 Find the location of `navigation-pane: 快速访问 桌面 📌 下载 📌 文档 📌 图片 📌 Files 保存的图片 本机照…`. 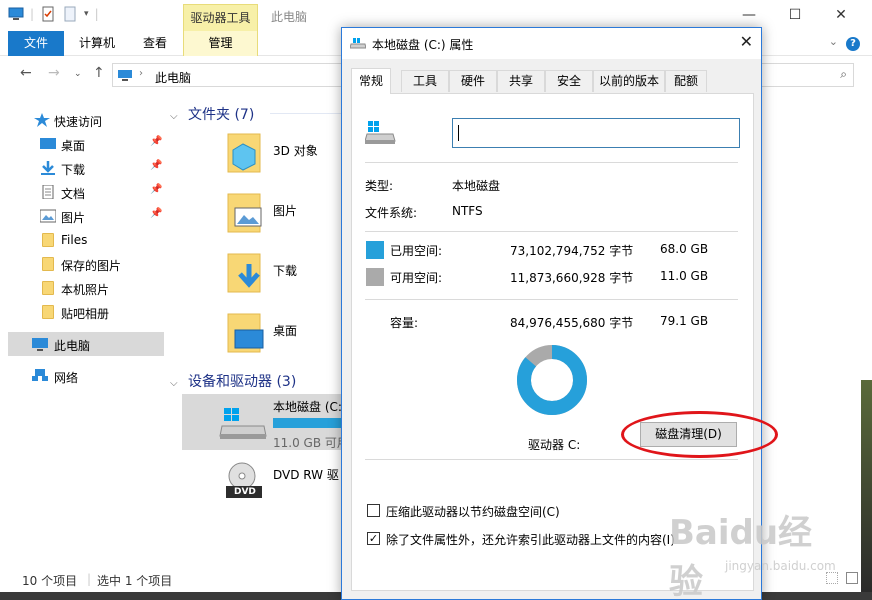

navigation-pane: 快速访问 桌面 📌 下载 📌 文档 📌 图片 📌 Files 保存的图片 本机照… is located at coordinates (86, 330).